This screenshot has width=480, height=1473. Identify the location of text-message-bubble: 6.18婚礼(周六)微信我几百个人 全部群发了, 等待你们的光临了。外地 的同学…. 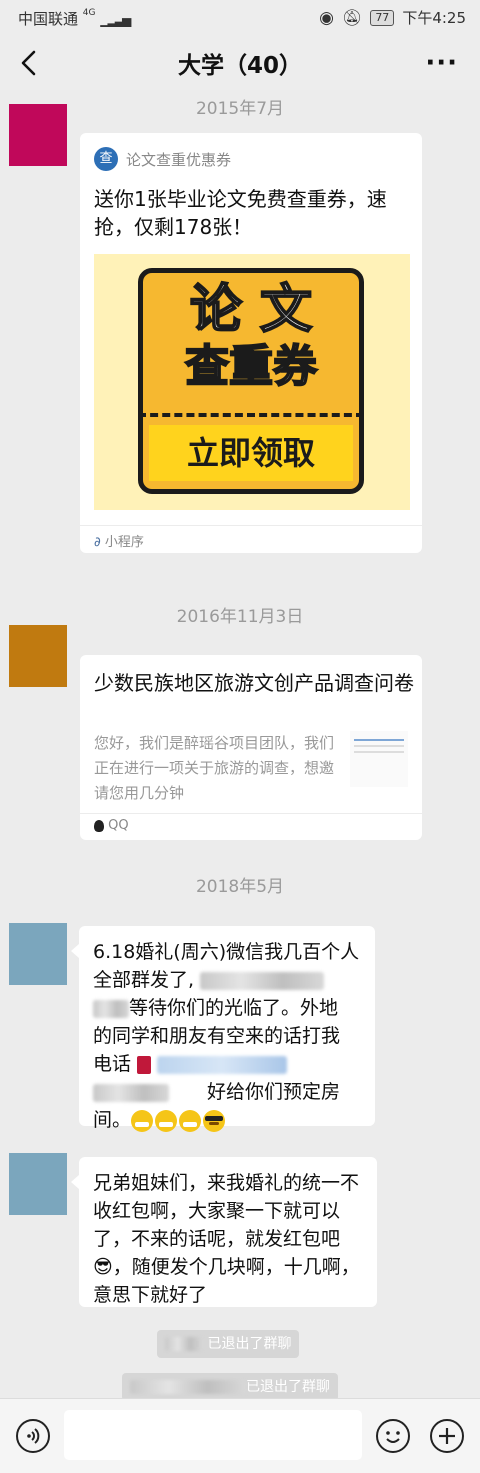
(223, 1029).